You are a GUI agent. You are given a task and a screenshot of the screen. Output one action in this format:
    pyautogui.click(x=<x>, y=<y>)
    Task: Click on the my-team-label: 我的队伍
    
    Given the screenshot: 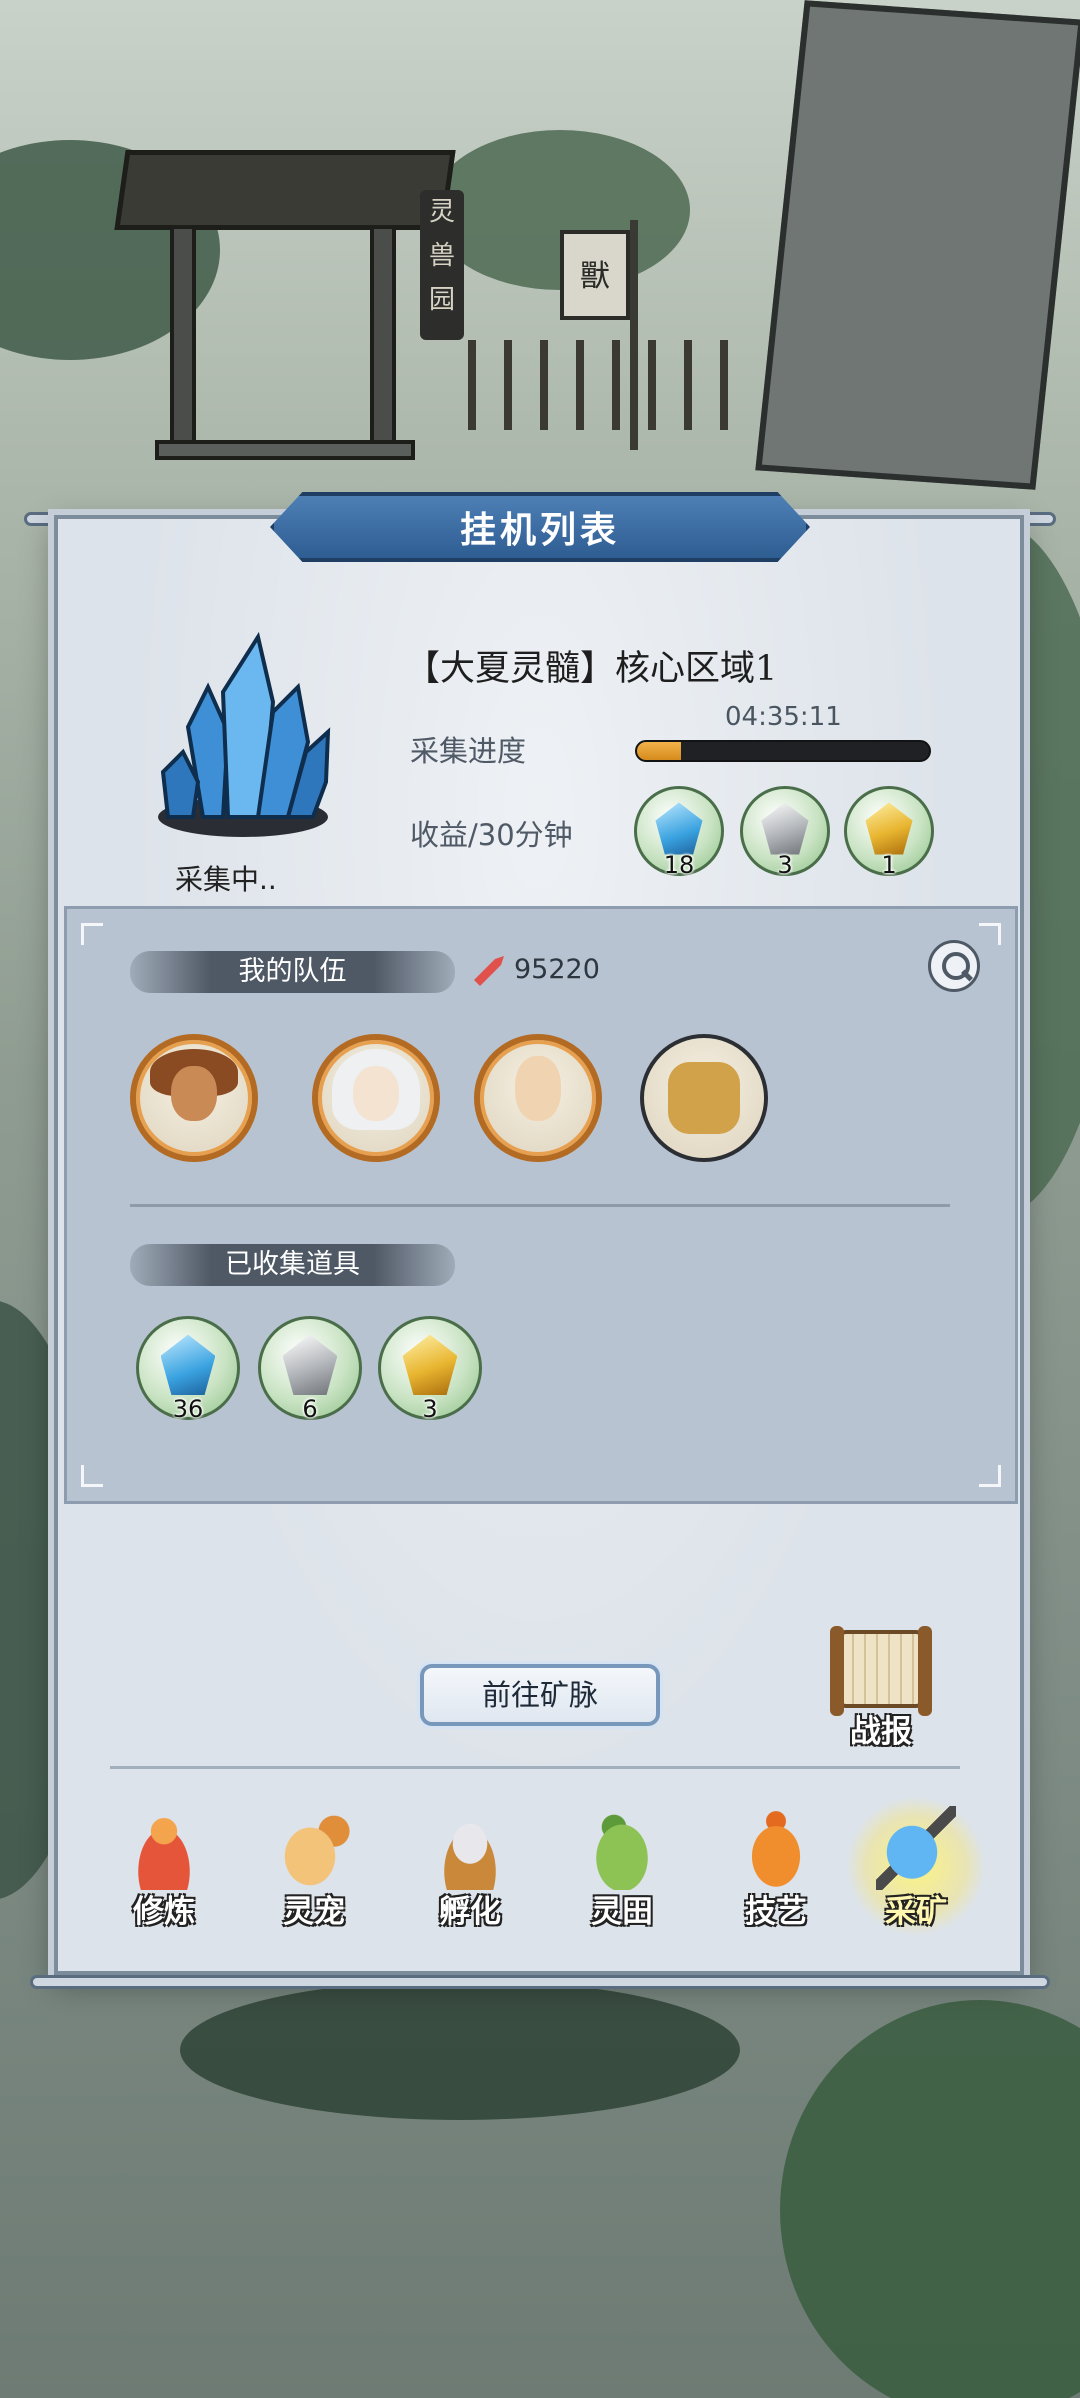 What is the action you would take?
    pyautogui.click(x=292, y=972)
    